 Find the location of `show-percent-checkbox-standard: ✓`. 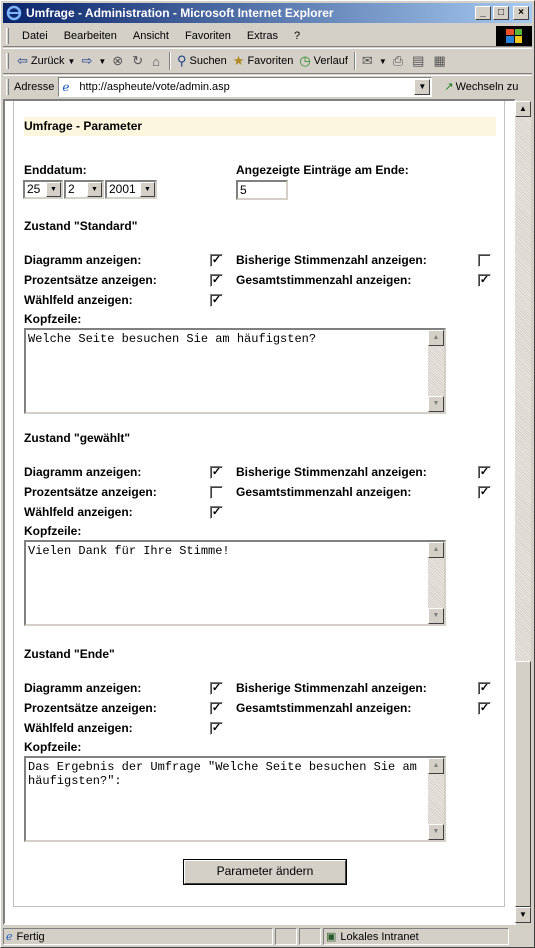

show-percent-checkbox-standard: ✓ is located at coordinates (216, 280).